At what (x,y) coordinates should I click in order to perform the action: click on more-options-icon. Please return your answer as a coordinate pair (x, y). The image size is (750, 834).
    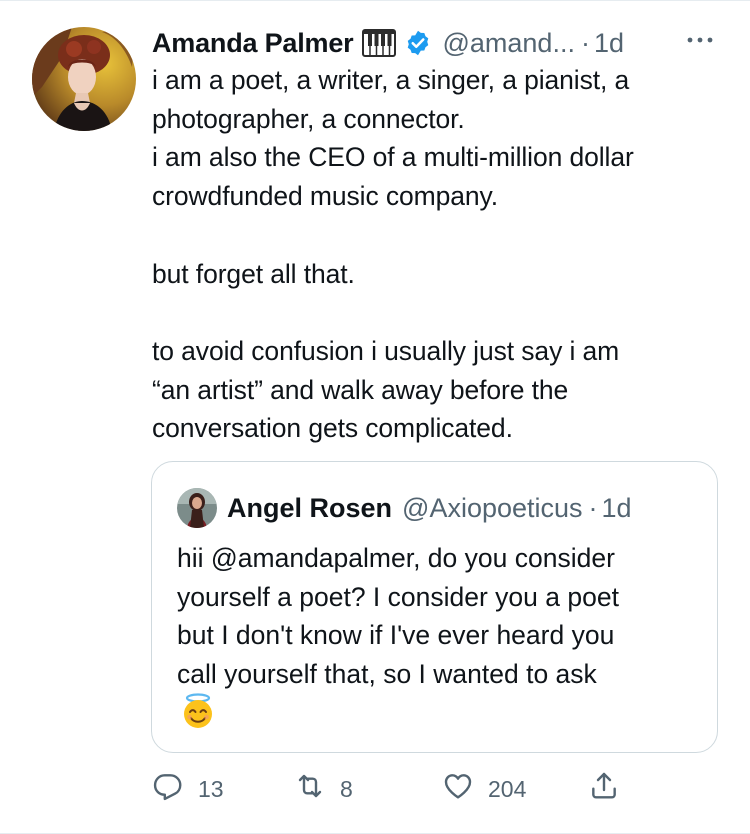
    Looking at the image, I should click on (700, 40).